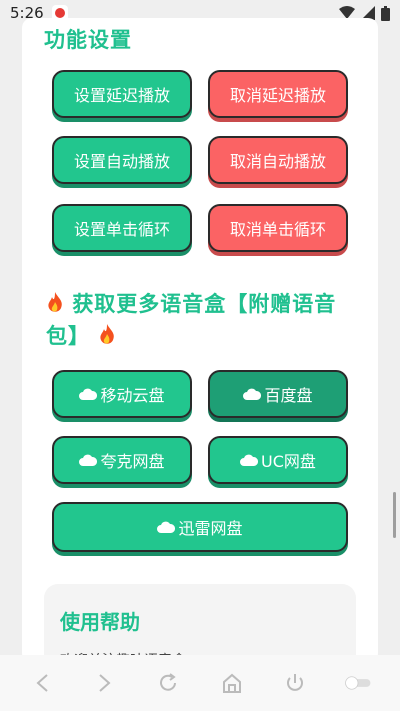 The image size is (400, 711). Describe the element at coordinates (278, 228) in the screenshot. I see `cancel-click-loop-button: 取消单击循环` at that location.